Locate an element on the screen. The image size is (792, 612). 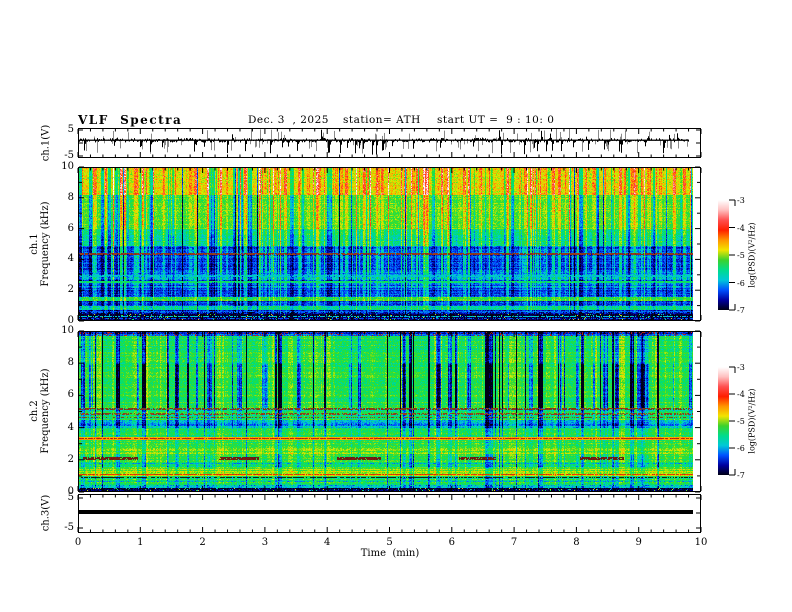
x-axis-label: Time (min) is located at coordinates (390, 553).